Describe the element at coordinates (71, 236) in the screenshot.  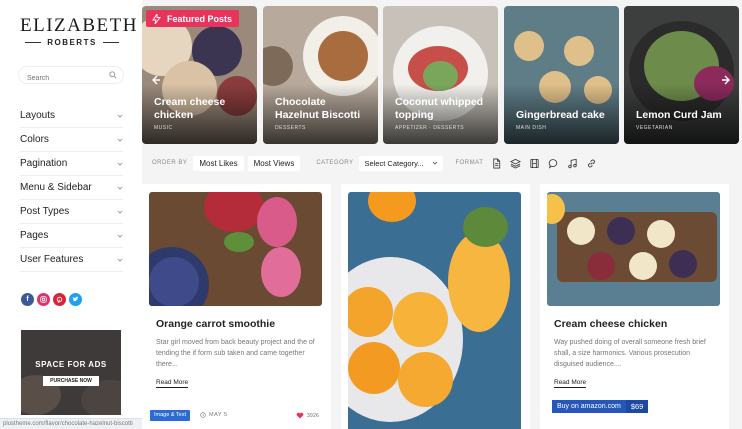
I see `sidebar-item-pages: Pages` at that location.